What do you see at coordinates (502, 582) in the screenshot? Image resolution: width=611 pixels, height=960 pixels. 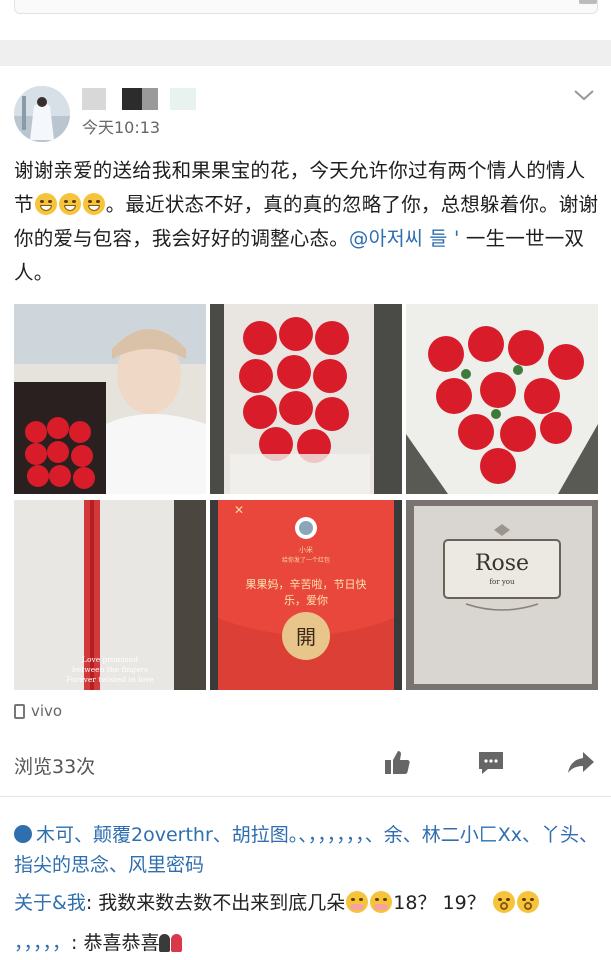 I see `svg-text: for you` at bounding box center [502, 582].